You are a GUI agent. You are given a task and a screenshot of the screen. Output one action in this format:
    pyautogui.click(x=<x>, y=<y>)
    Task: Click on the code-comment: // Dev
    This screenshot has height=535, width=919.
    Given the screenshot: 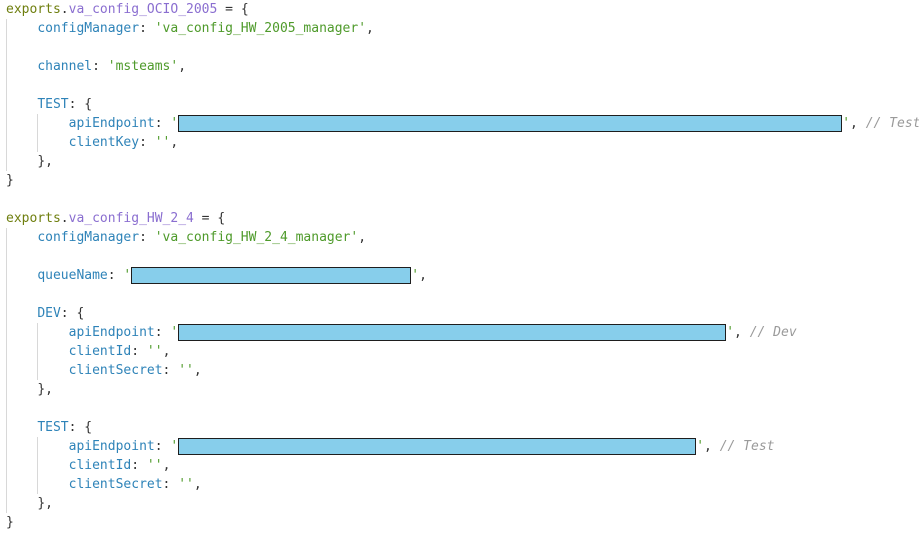 What is the action you would take?
    pyautogui.click(x=773, y=332)
    